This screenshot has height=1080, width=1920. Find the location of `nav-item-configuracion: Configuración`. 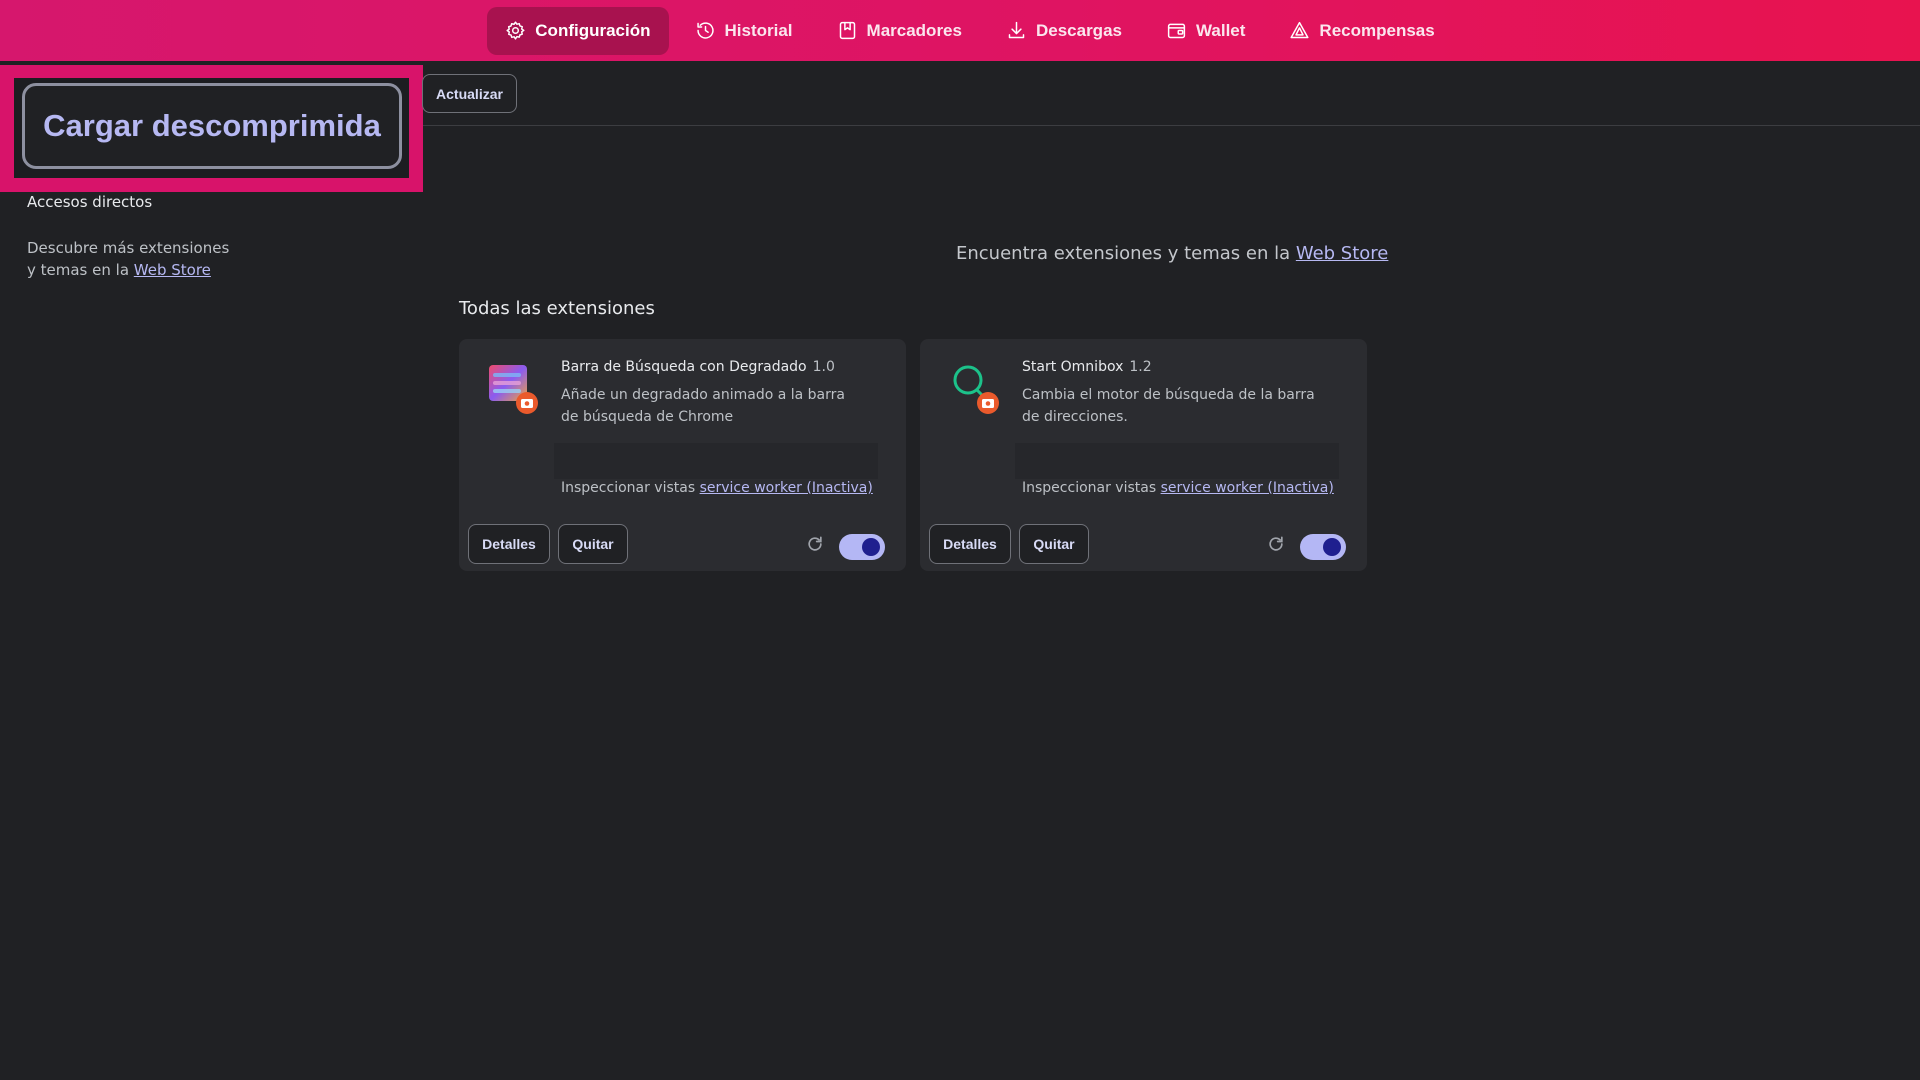

nav-item-configuracion: Configuración is located at coordinates (578, 30).